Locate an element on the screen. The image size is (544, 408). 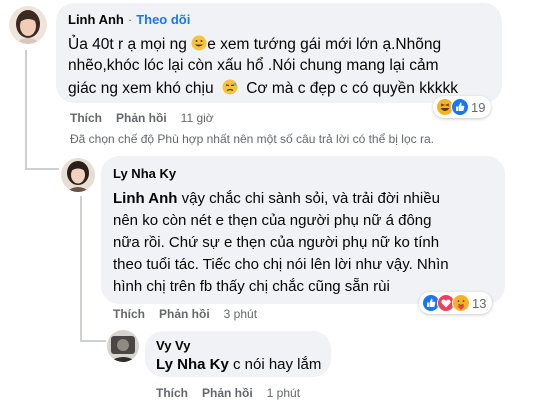
care-reaction-icon is located at coordinates (461, 303).